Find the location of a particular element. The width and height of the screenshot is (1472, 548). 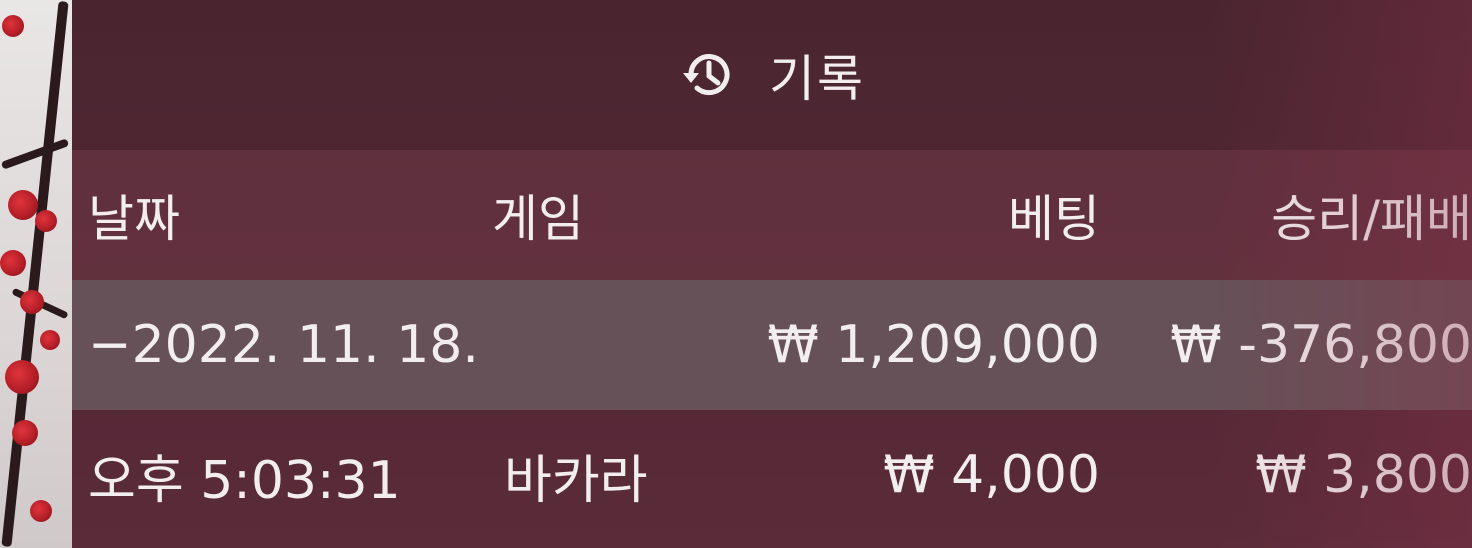

row-result: ₩ 3,800 is located at coordinates (1363, 475).